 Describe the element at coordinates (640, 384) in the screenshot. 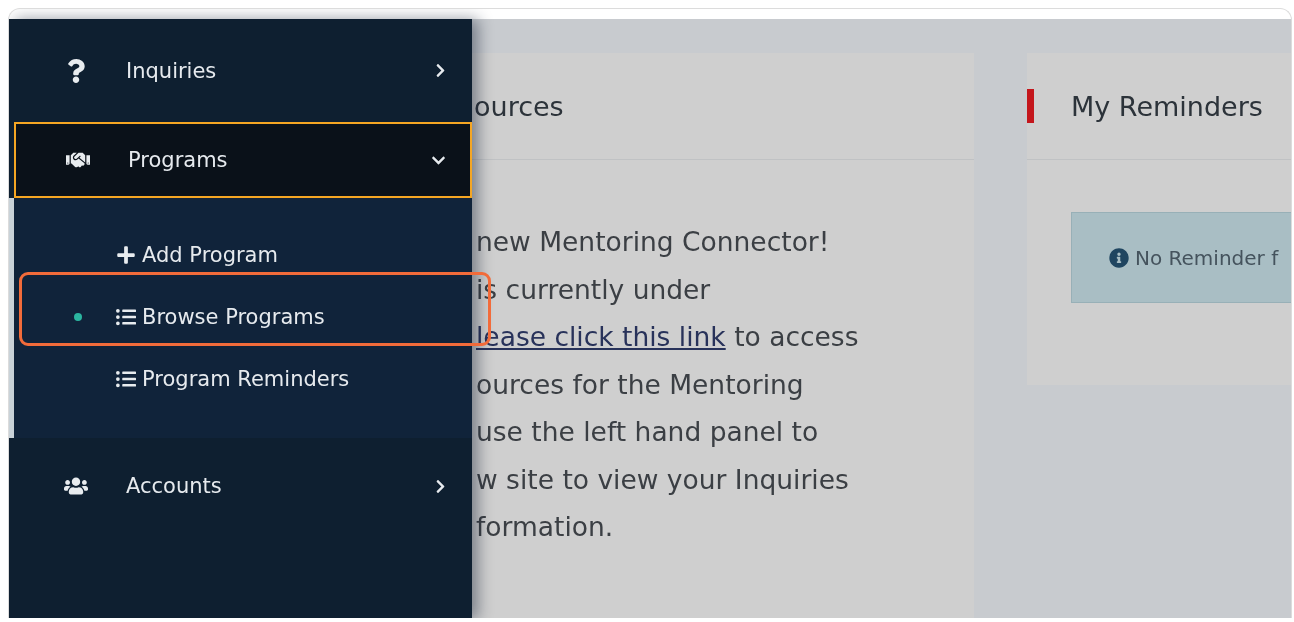

I see `body-text: ources for the Mentoring` at that location.